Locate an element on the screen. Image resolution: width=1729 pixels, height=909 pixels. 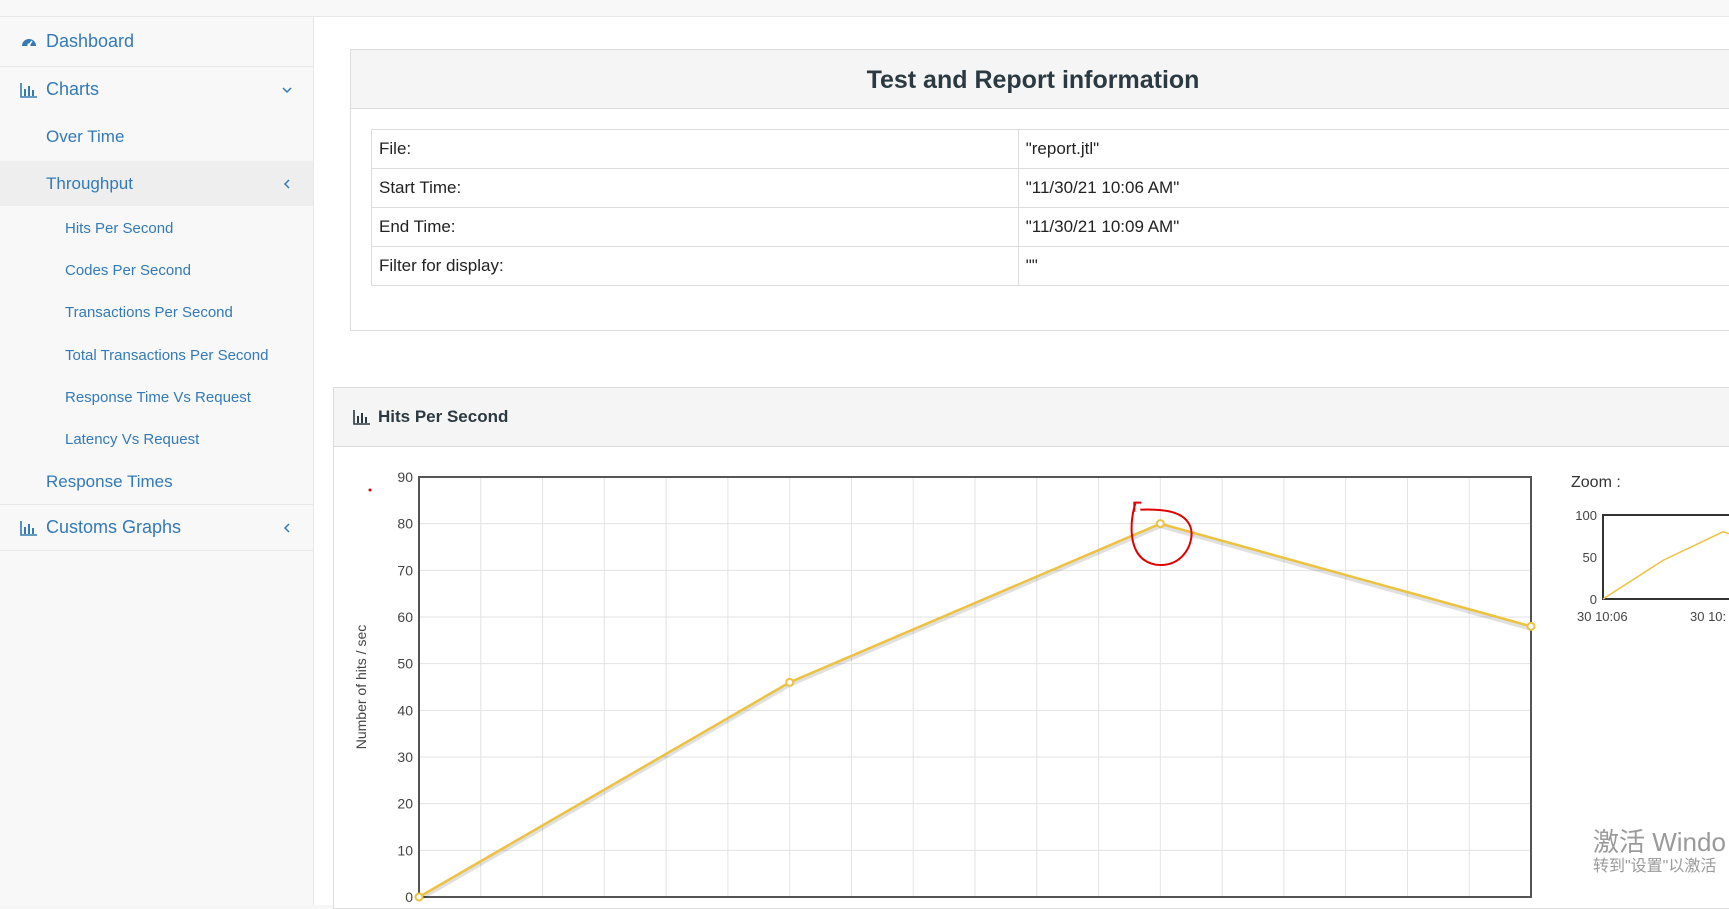
panel-title: Test and Report information is located at coordinates (1033, 80).